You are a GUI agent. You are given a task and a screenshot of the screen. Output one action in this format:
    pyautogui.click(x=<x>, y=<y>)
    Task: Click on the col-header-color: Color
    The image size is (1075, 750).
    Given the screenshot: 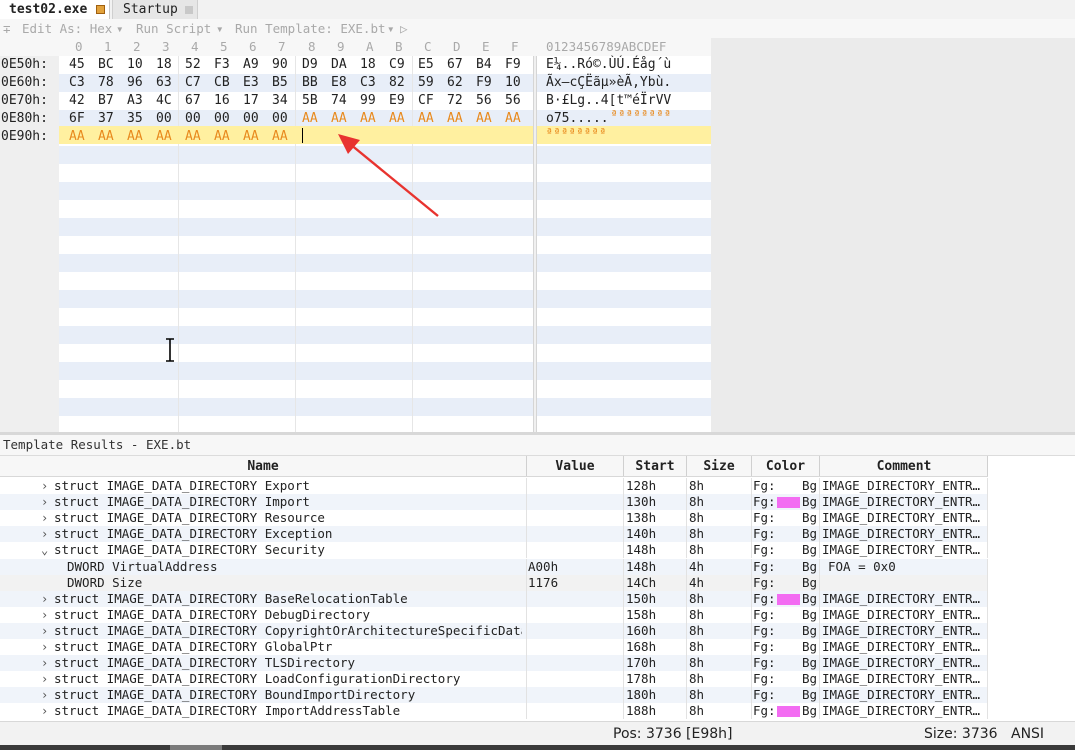 What is the action you would take?
    pyautogui.click(x=785, y=467)
    